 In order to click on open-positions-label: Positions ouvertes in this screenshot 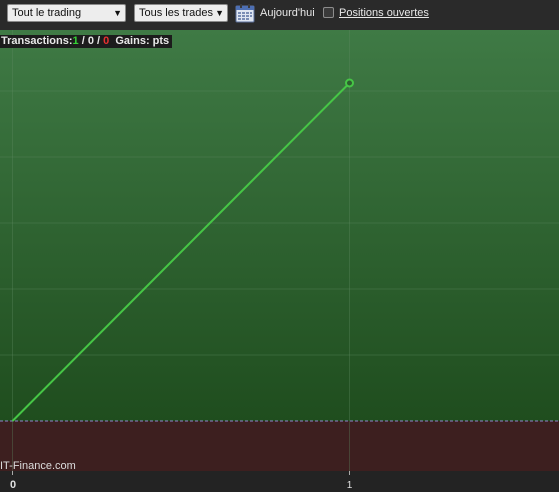, I will do `click(384, 13)`.